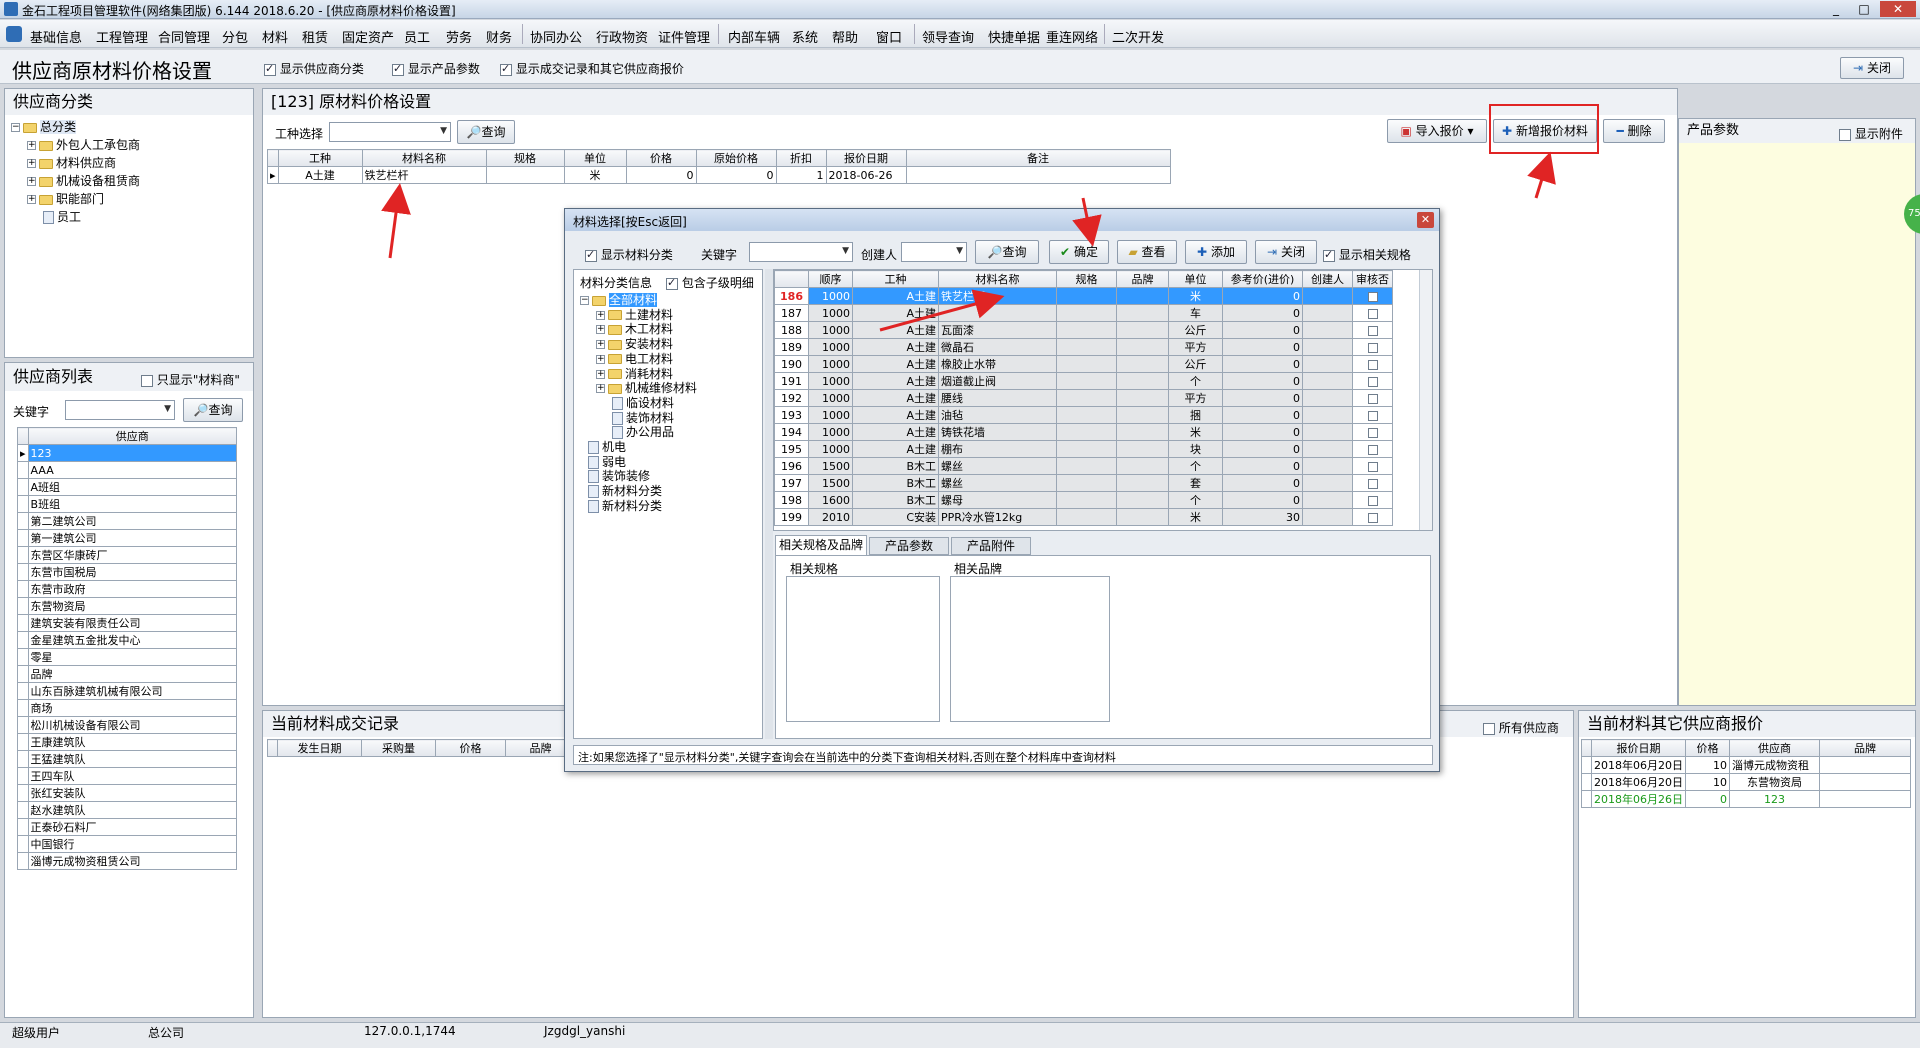 This screenshot has height=1048, width=1920. Describe the element at coordinates (410, 1031) in the screenshot. I see `status-ip: 127.0.0.1,1744` at that location.